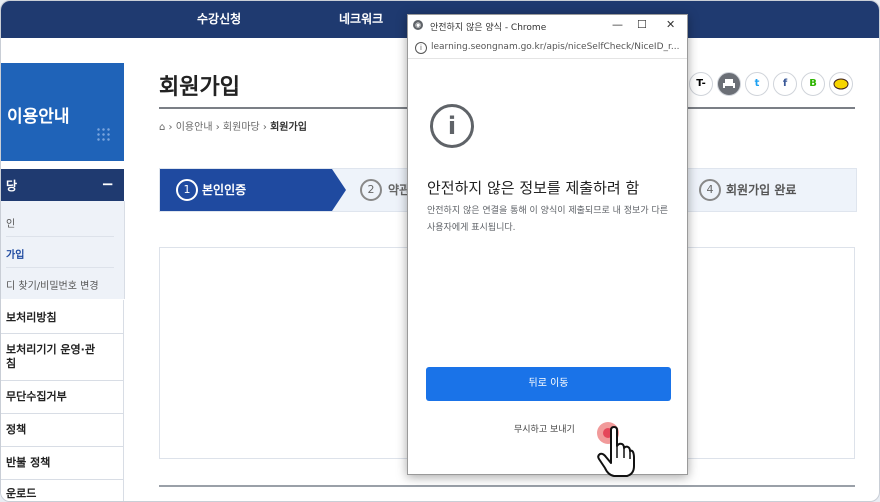 The height and width of the screenshot is (502, 880). I want to click on sidebar-section-header: 당 −, so click(62, 185).